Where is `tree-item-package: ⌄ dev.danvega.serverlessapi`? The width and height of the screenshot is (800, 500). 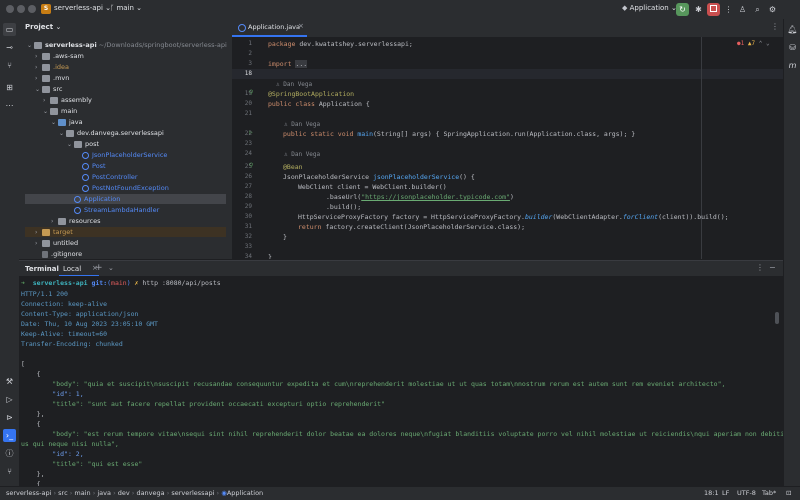 tree-item-package: ⌄ dev.danvega.serverlessapi is located at coordinates (111, 133).